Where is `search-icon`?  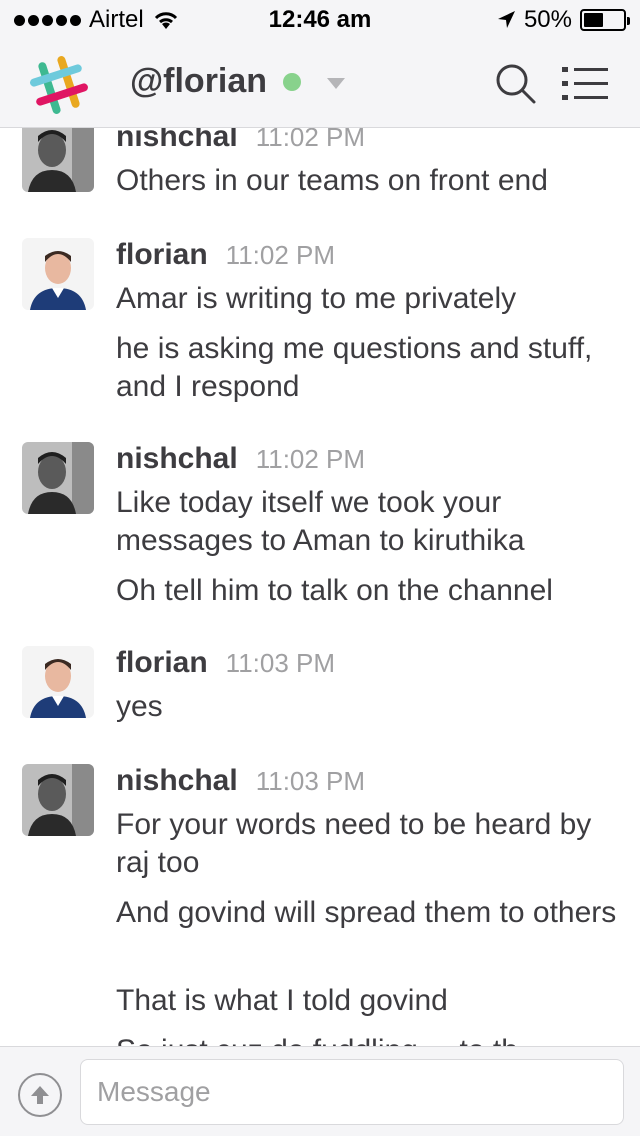 search-icon is located at coordinates (516, 84).